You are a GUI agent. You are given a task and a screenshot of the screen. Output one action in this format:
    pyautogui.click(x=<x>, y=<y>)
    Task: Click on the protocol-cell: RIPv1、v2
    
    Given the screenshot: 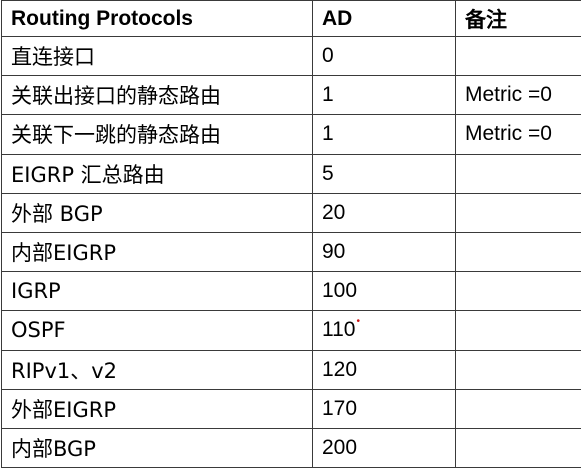 What is the action you would take?
    pyautogui.click(x=157, y=369)
    